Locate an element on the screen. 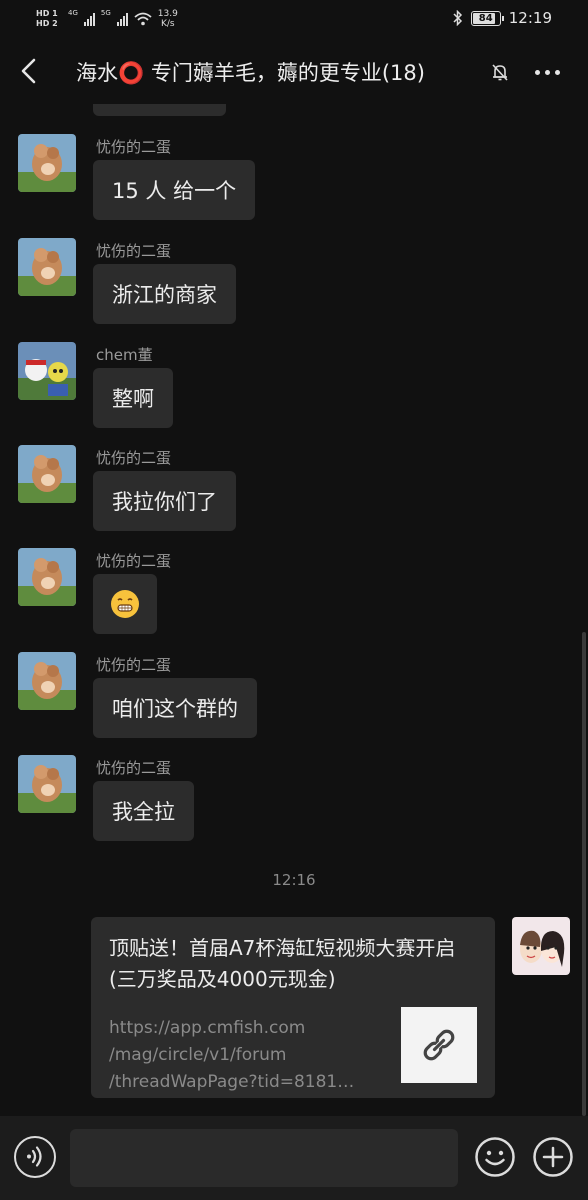 The image size is (588, 1200). voice-button is located at coordinates (35, 1157).